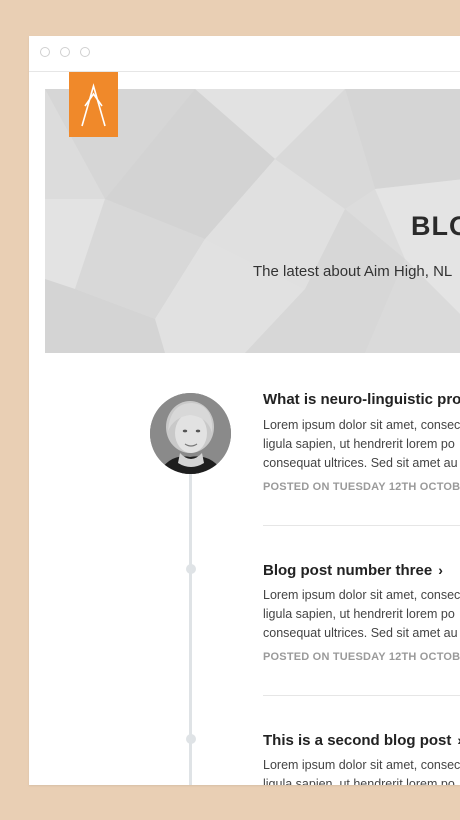  What do you see at coordinates (85, 52) in the screenshot?
I see `window-maximize-dot-icon` at bounding box center [85, 52].